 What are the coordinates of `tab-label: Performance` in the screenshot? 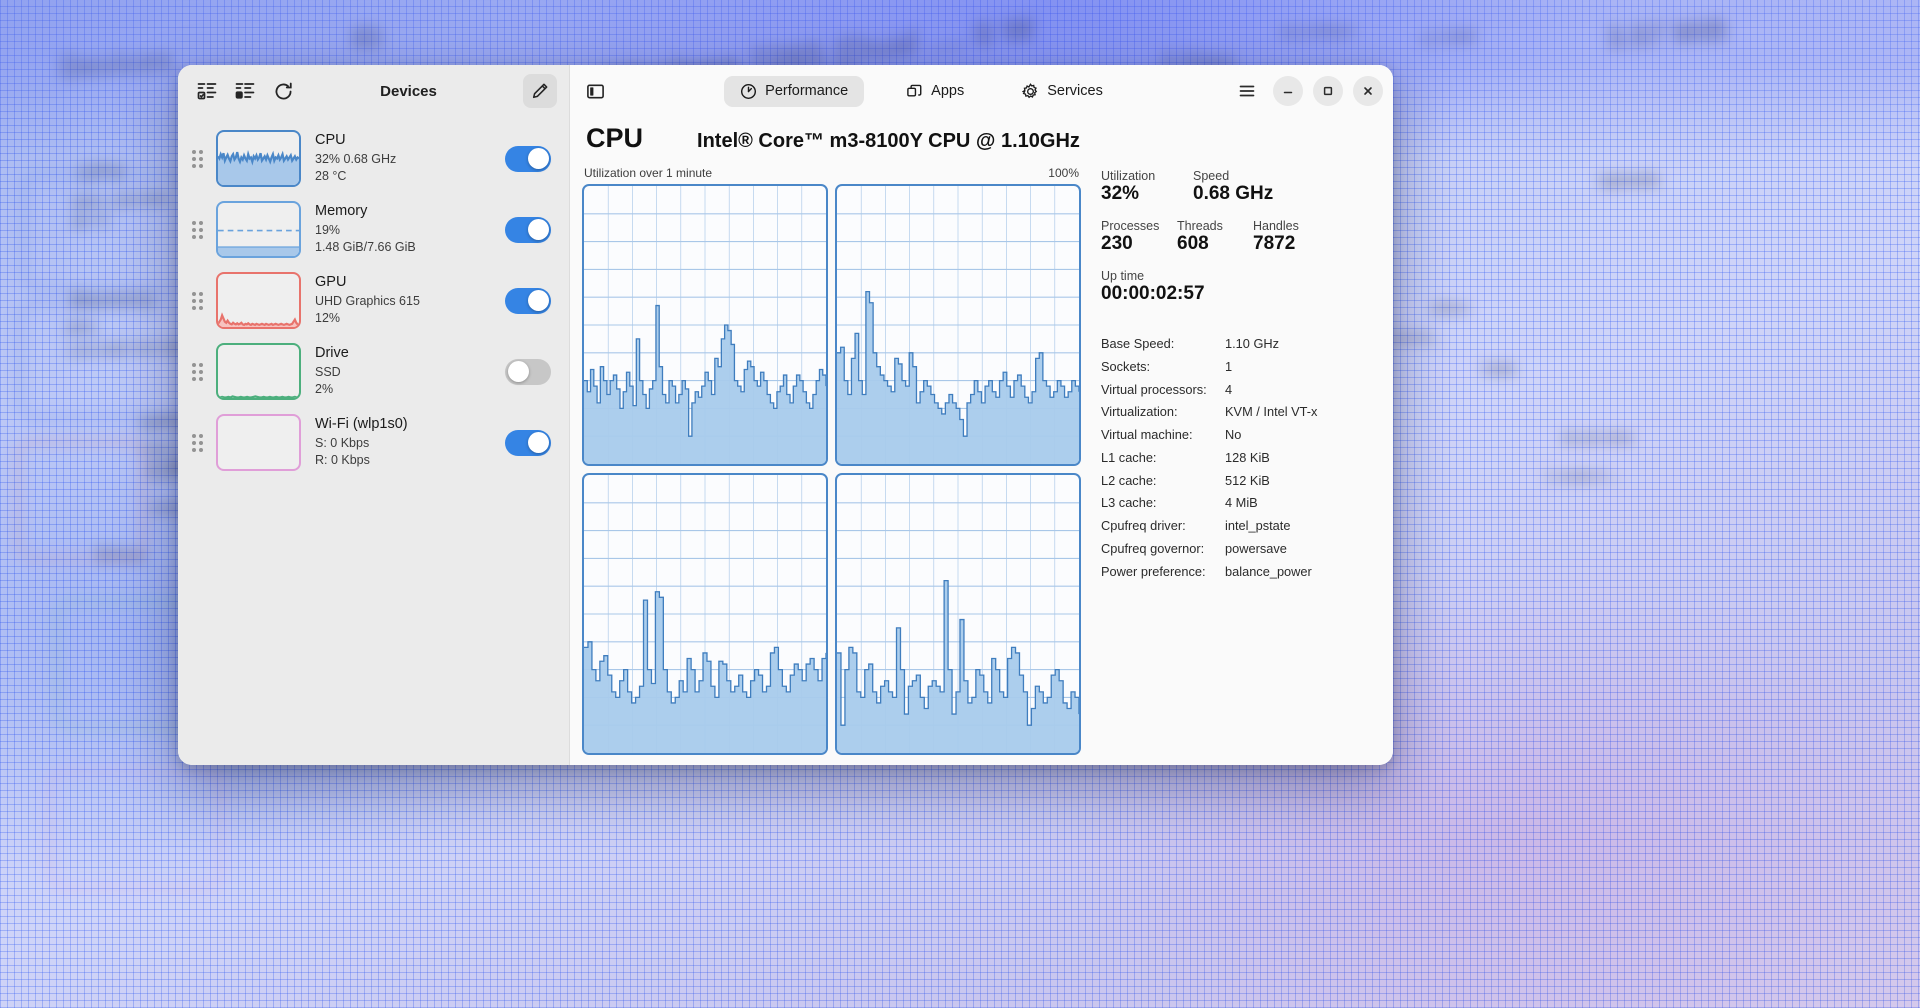 It's located at (807, 91).